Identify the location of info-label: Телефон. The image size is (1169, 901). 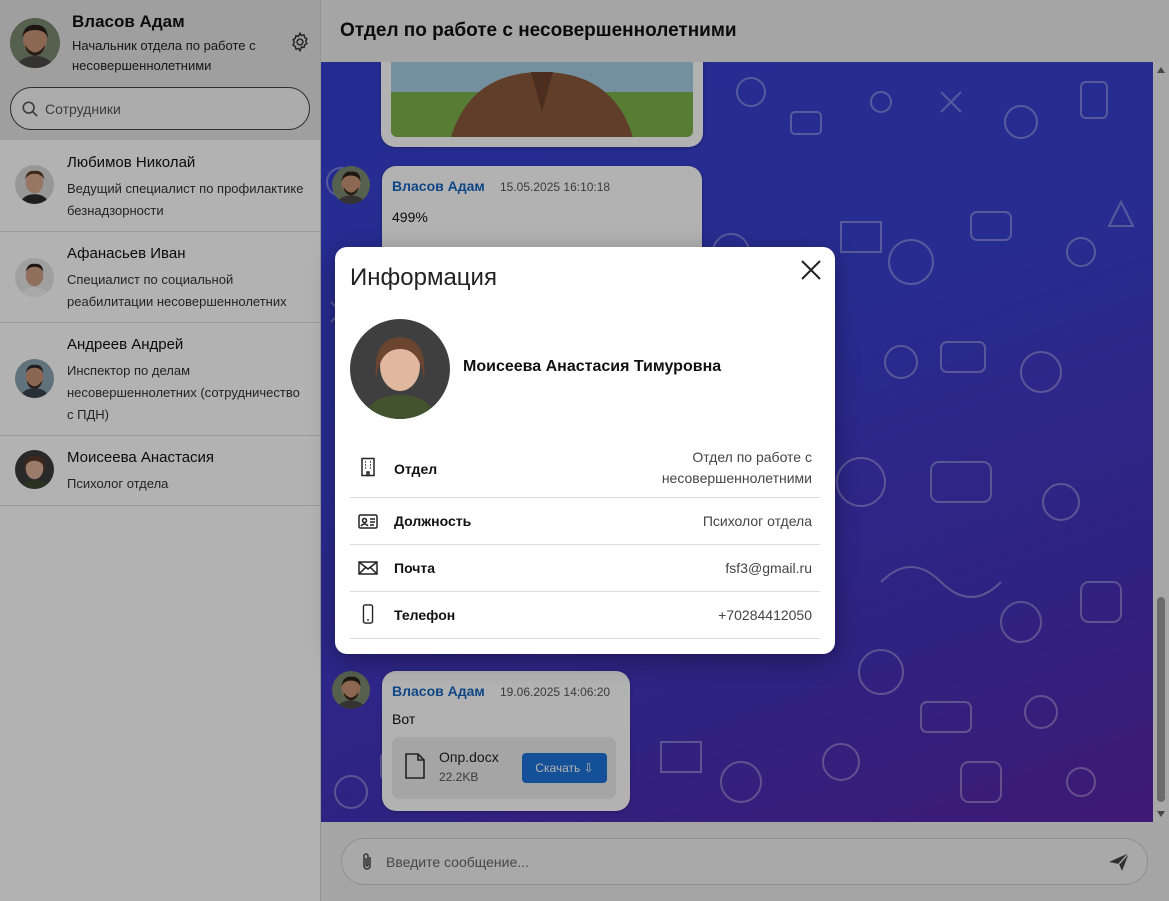
(425, 615).